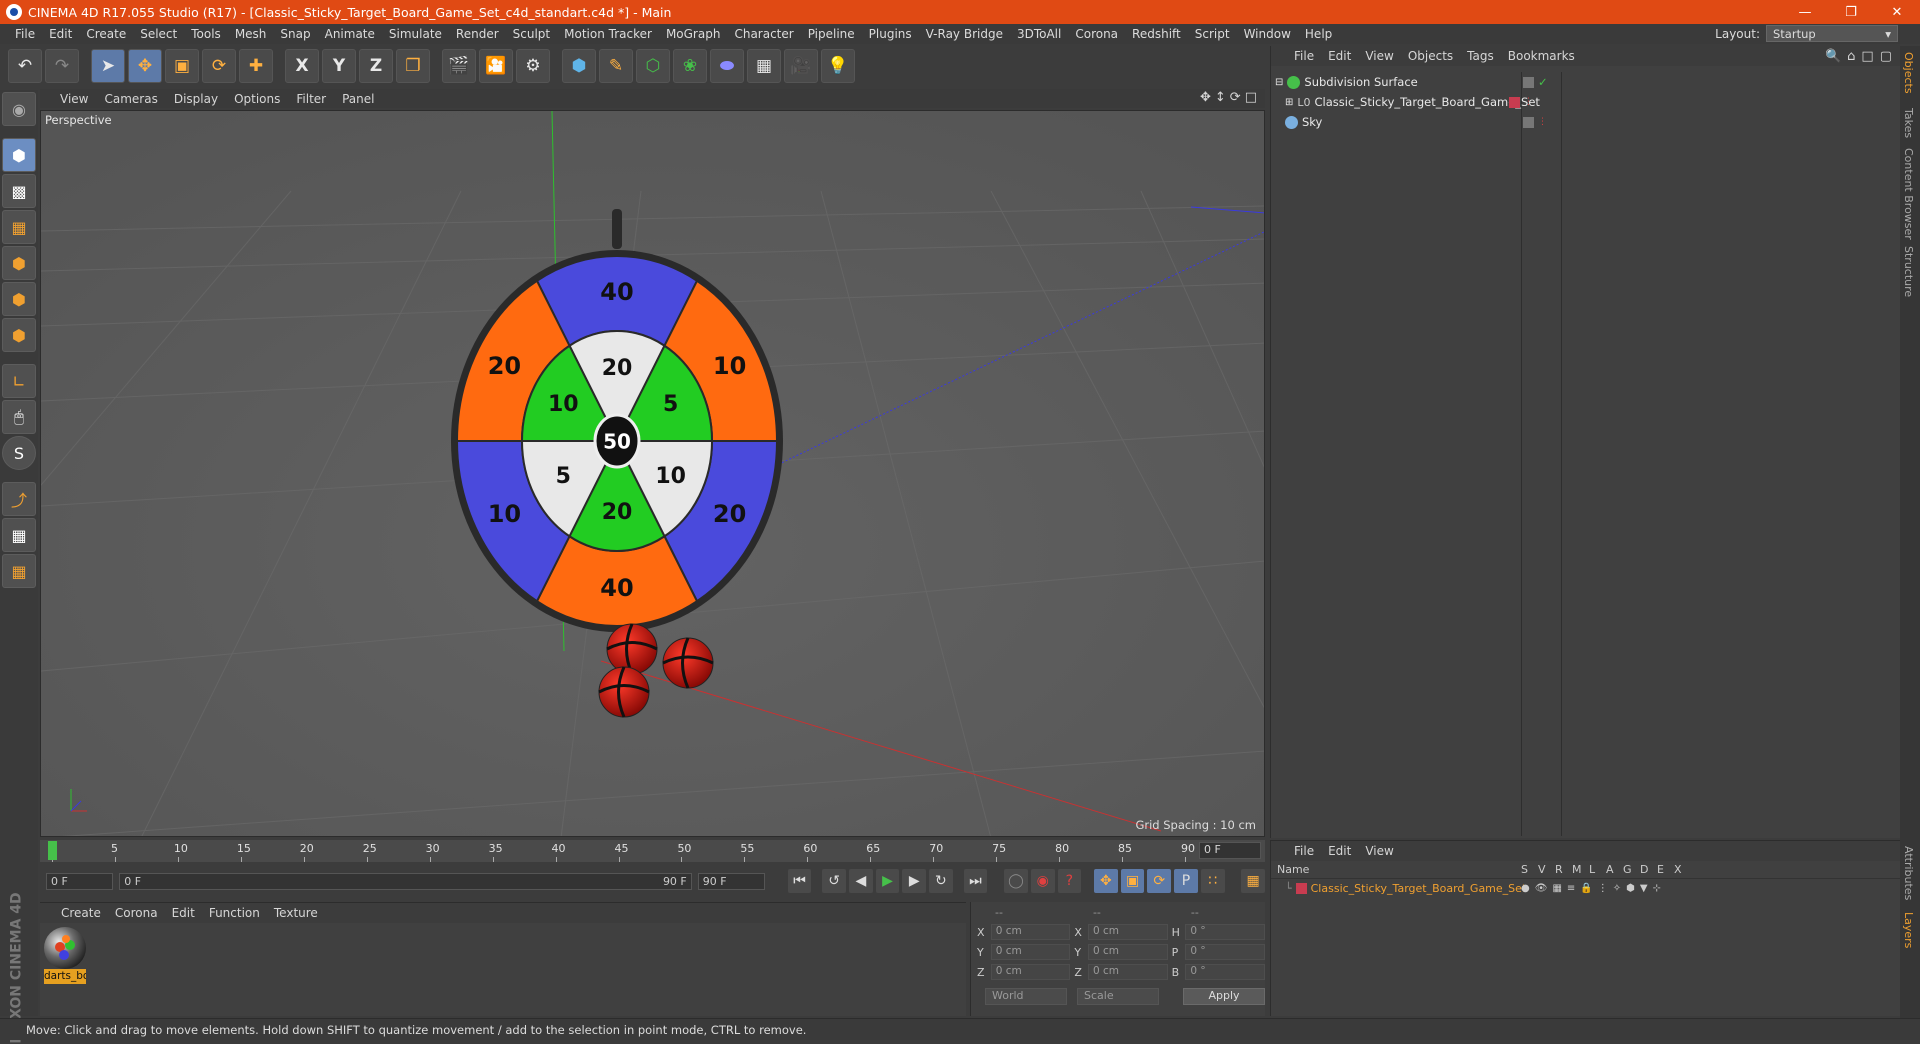 The height and width of the screenshot is (1044, 1920). I want to click on render-picture-viewer-icon: 🎦, so click(496, 66).